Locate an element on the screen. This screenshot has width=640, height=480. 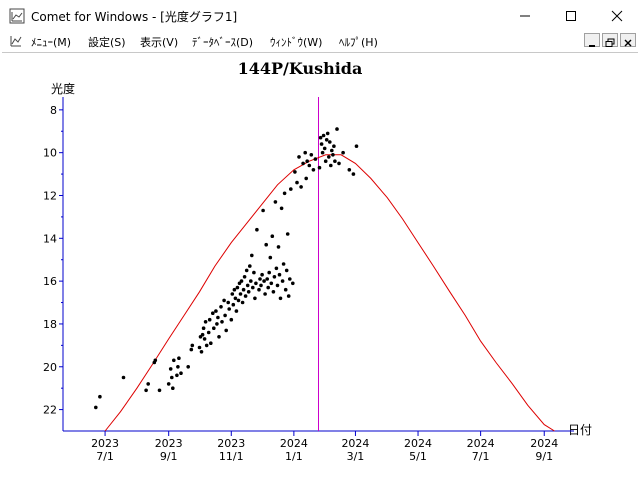
menu-item-help: ﾍﾙﾌﾟ(H) is located at coordinates (358, 42).